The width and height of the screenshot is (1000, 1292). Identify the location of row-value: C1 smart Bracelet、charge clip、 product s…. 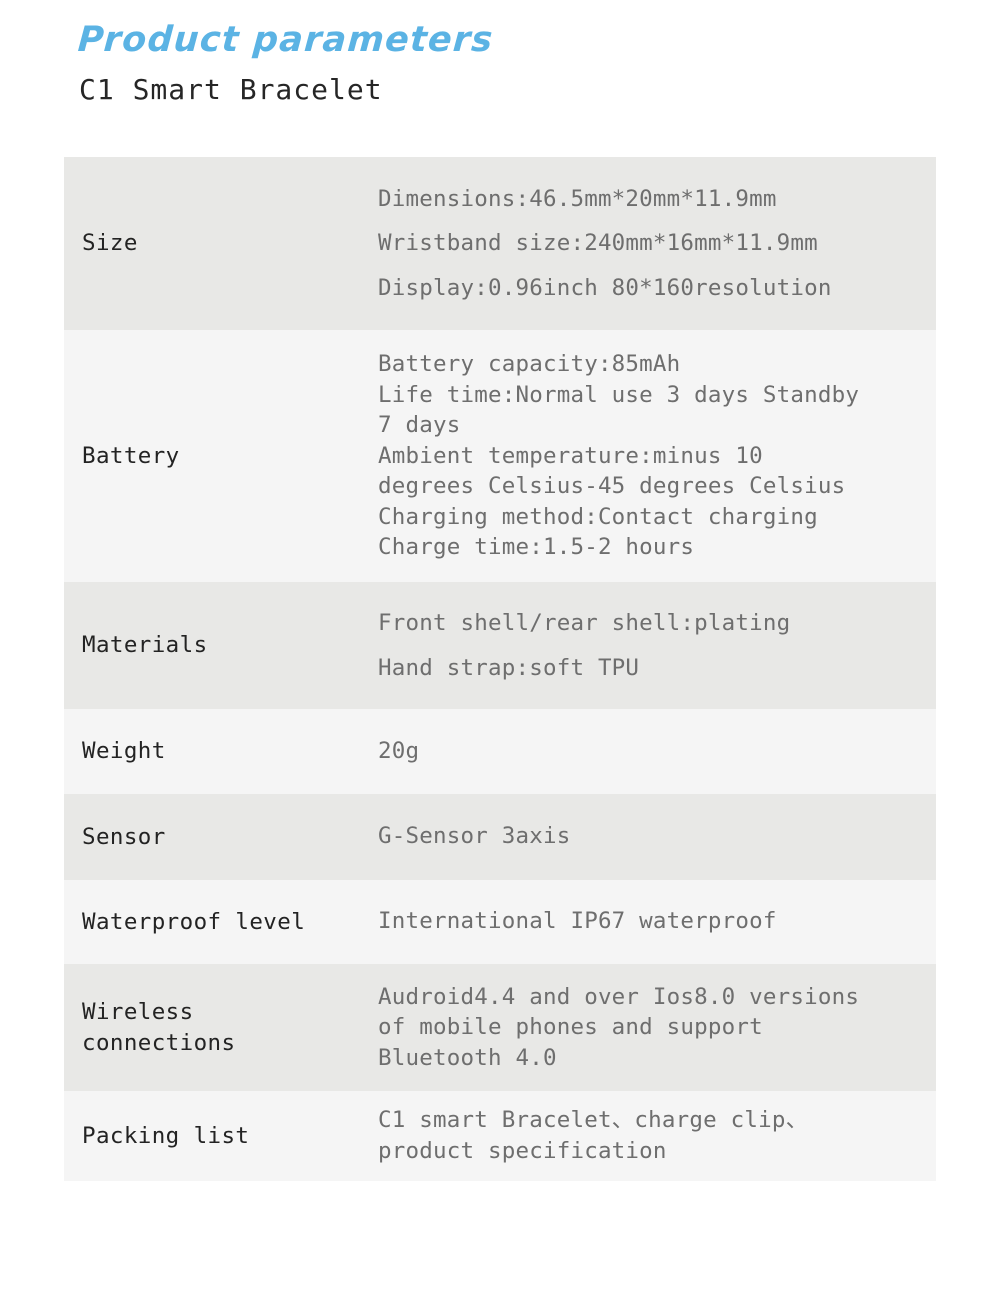
(593, 1135).